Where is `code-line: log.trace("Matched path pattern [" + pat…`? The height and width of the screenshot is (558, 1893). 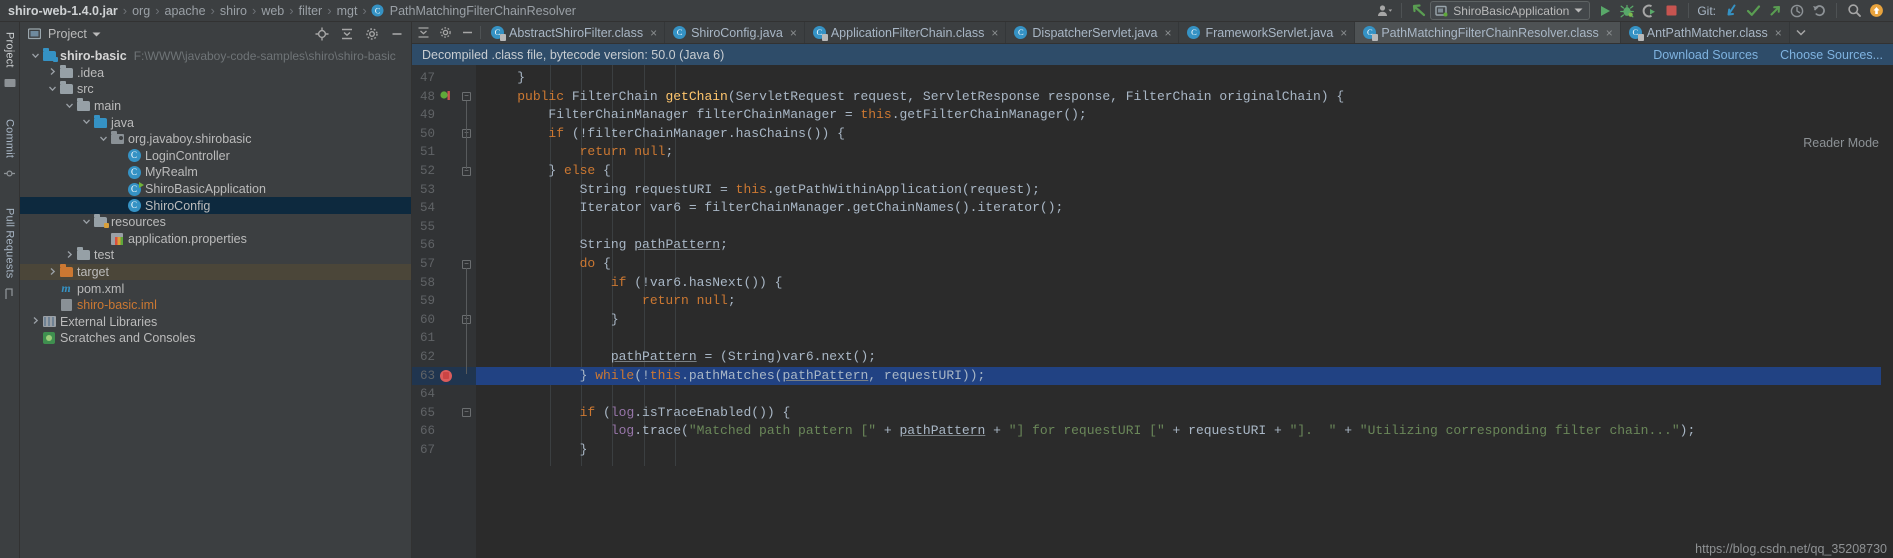 code-line: log.trace("Matched path pattern [" + pat… is located at coordinates (1090, 431).